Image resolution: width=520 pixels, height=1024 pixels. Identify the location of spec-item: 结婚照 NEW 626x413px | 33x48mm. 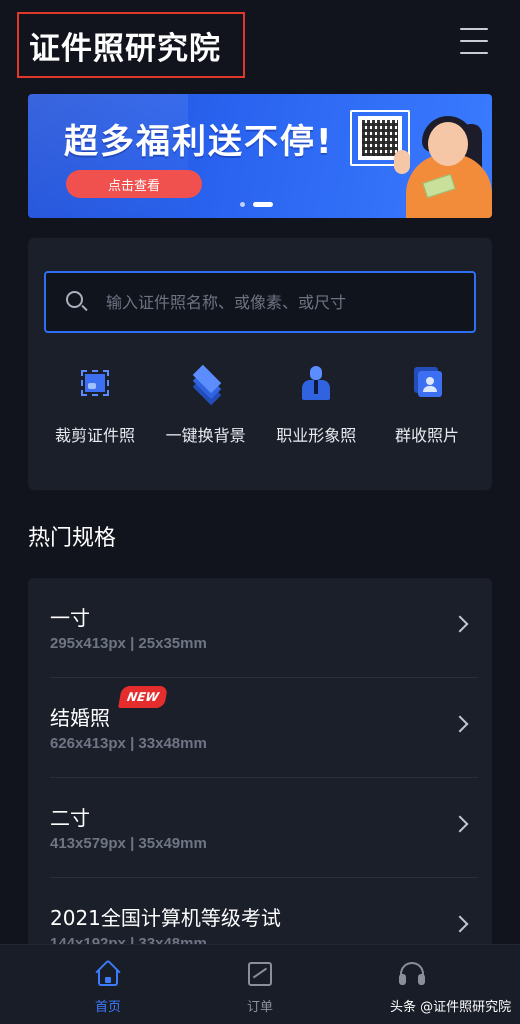
(264, 728).